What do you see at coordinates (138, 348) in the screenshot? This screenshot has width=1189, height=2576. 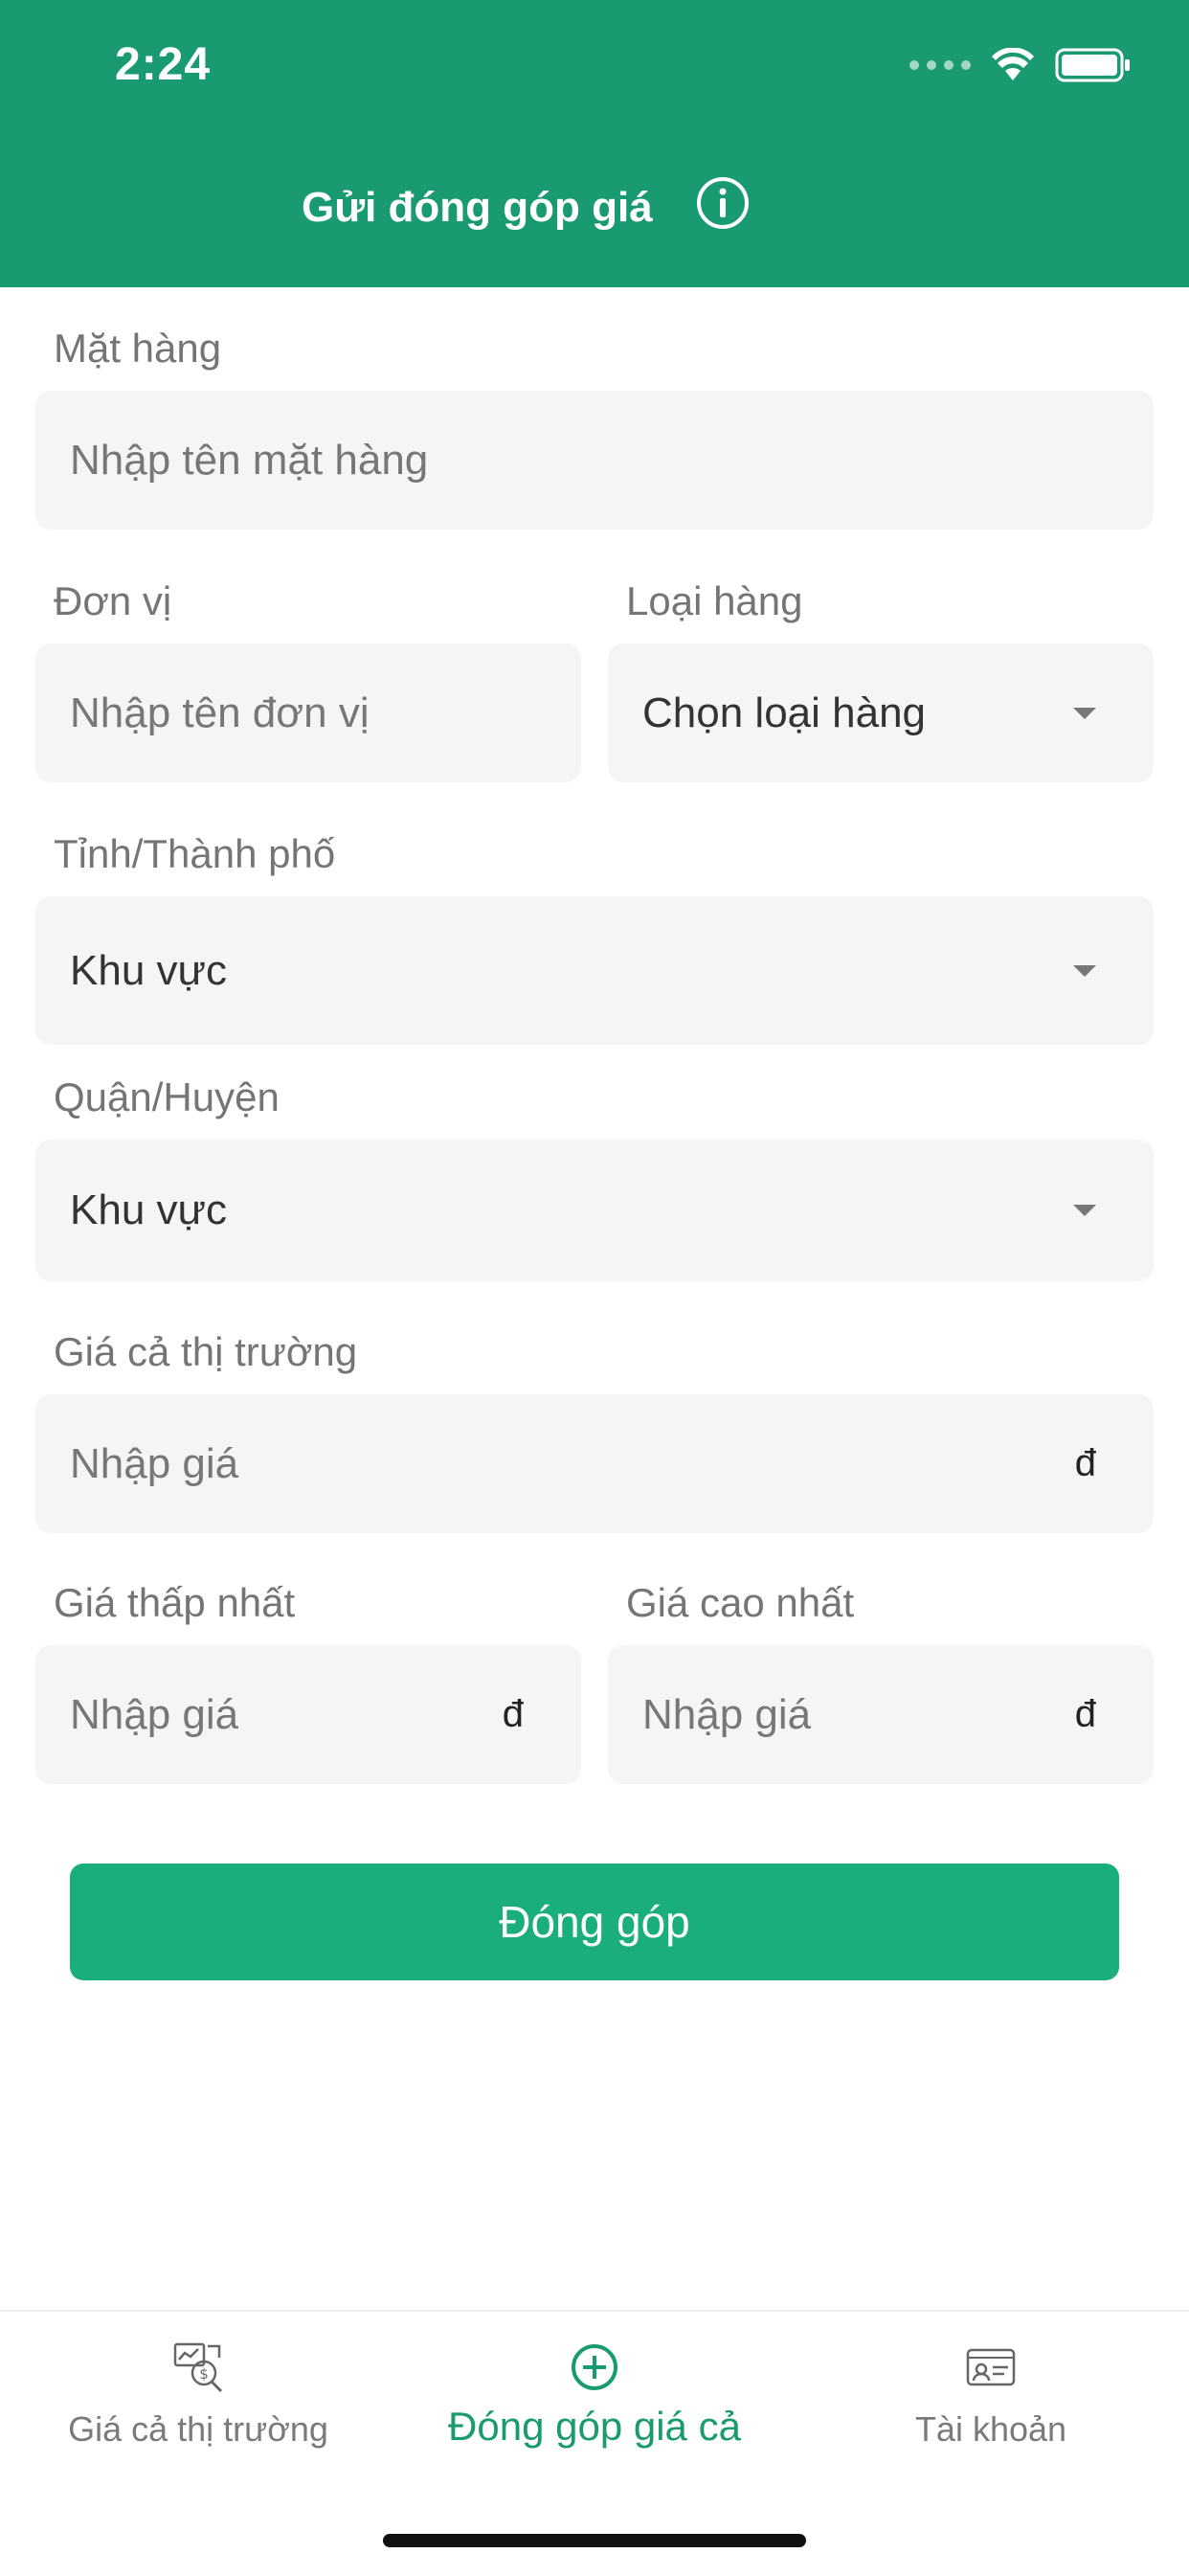 I see `item-label: Mặt hàng` at bounding box center [138, 348].